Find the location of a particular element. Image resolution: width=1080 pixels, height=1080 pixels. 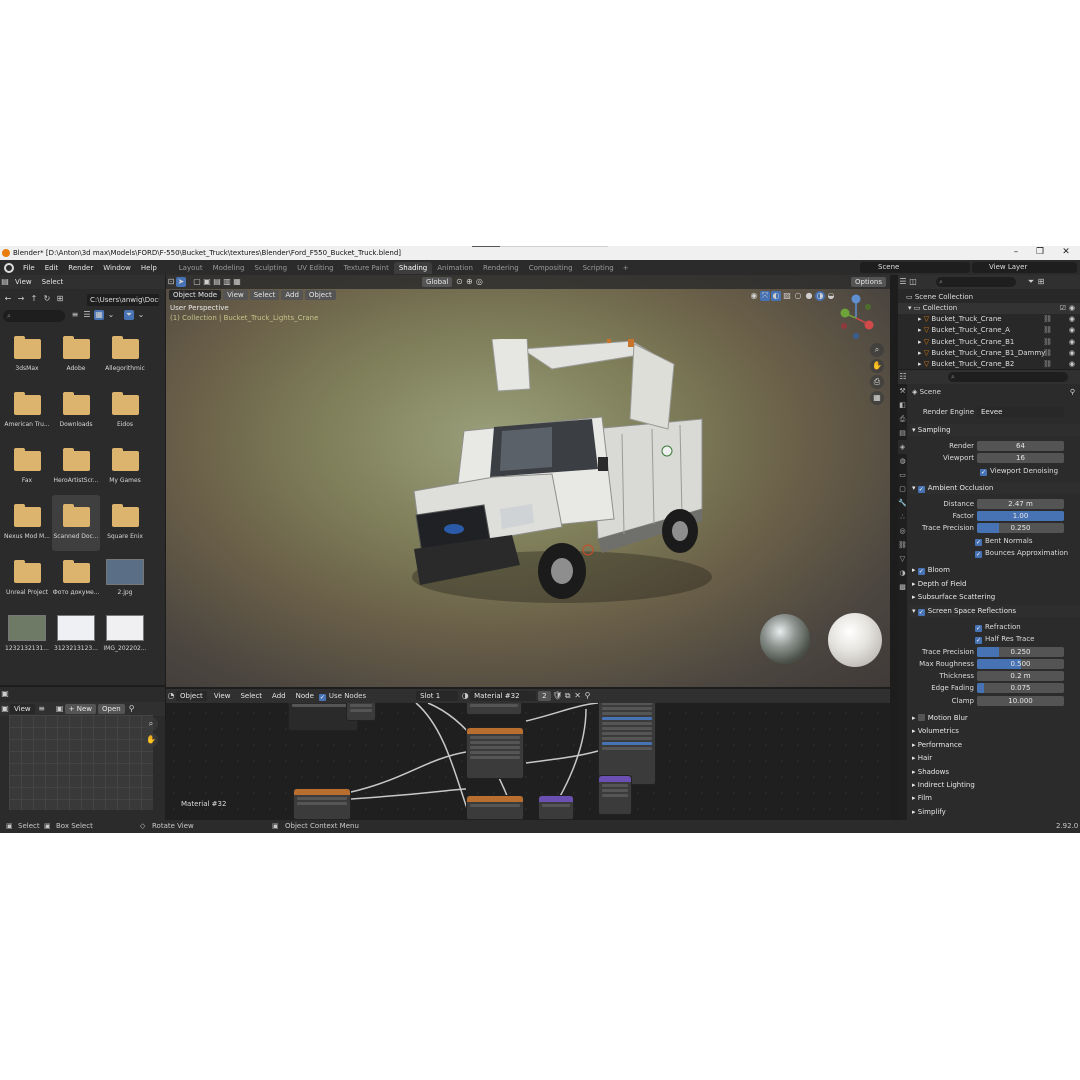

bounces-approx-checkbox: ✓ Bounces Approximation is located at coordinates (994, 553).